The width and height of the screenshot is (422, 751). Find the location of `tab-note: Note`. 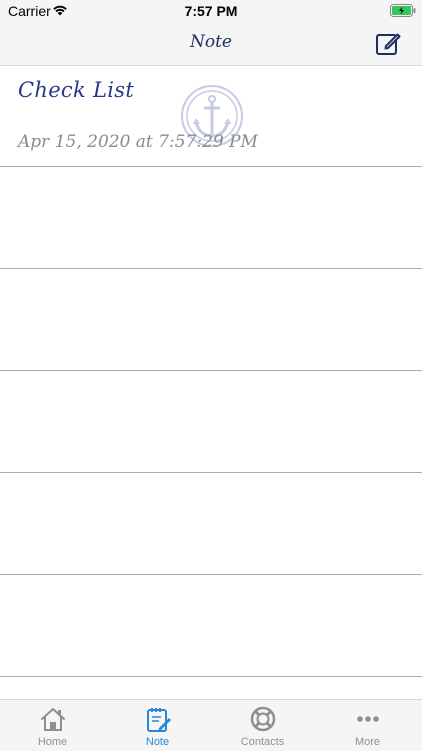

tab-note: Note is located at coordinates (157, 725).